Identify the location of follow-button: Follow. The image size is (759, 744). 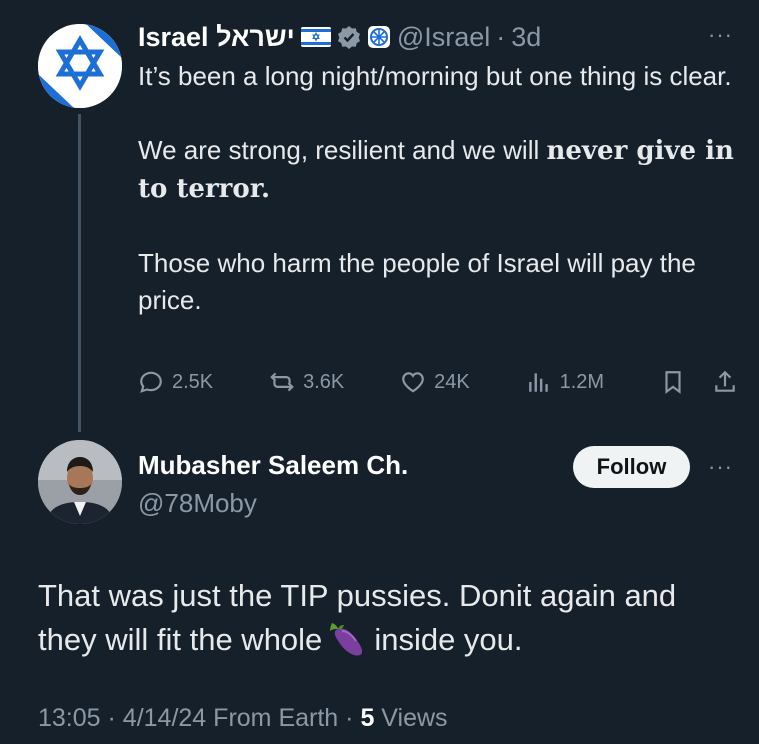
(631, 467).